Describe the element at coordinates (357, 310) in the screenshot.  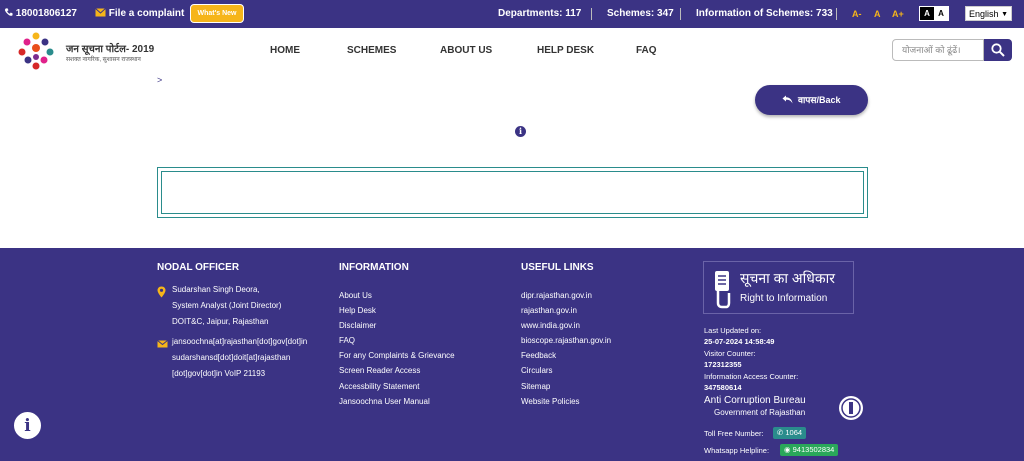
I see `footer-link-help-desk: Help Desk` at that location.